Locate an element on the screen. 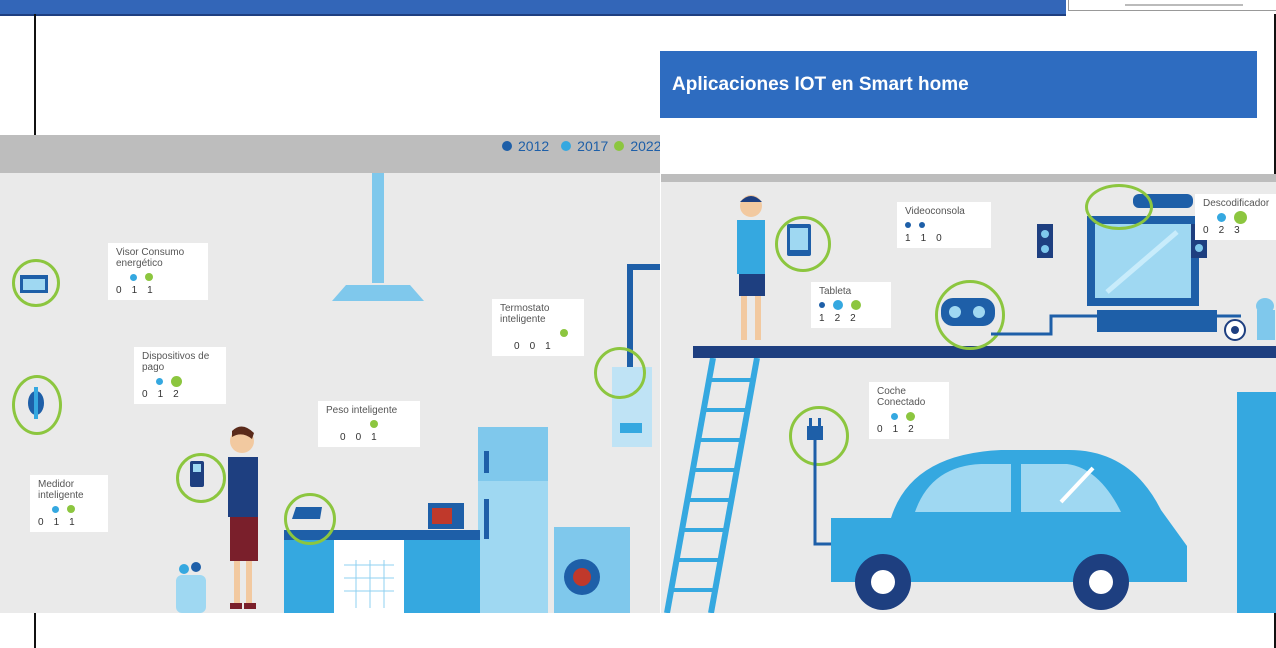  medidor-value-2012: 0 is located at coordinates (41, 522).